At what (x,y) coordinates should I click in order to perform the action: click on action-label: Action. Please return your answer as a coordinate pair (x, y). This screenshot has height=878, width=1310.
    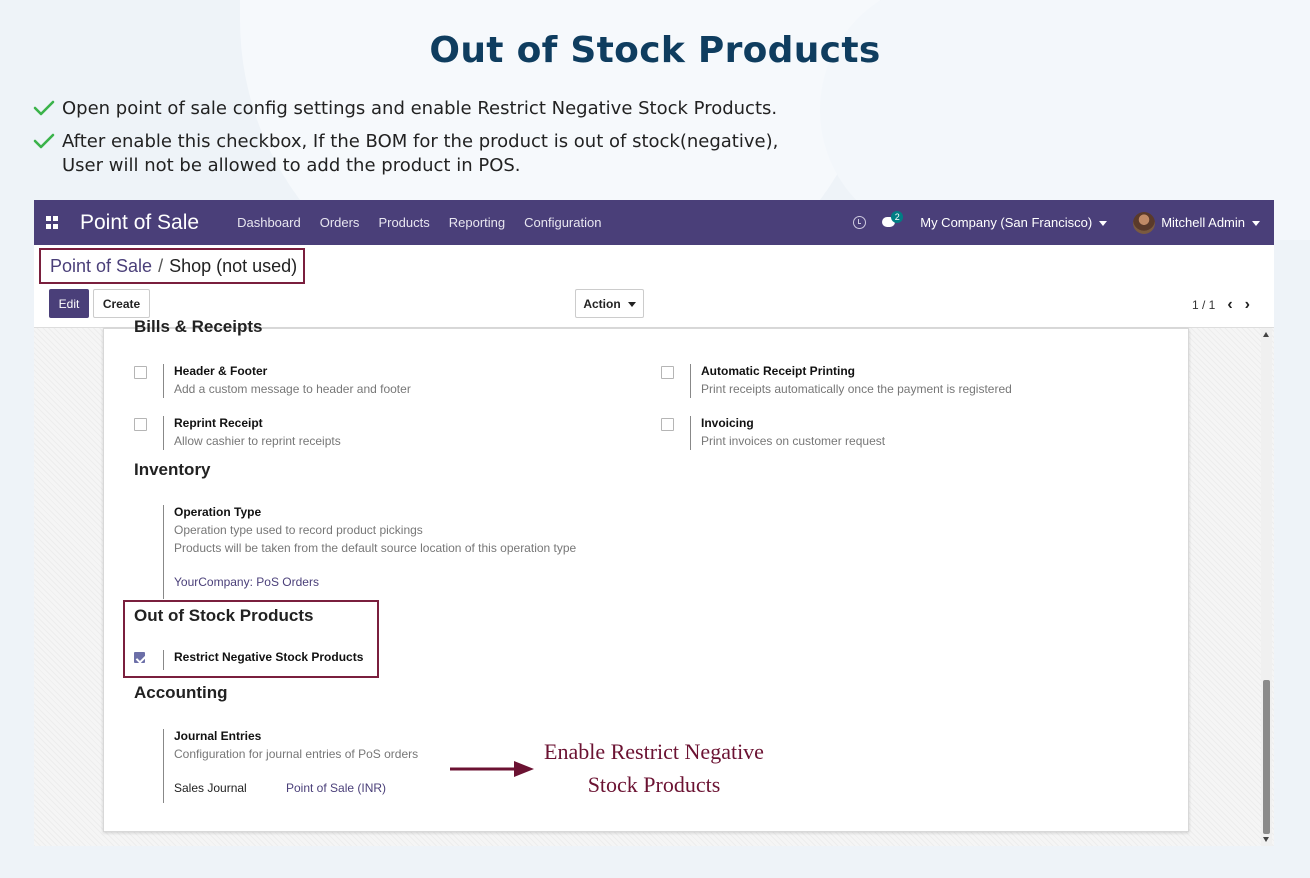
    Looking at the image, I should click on (602, 303).